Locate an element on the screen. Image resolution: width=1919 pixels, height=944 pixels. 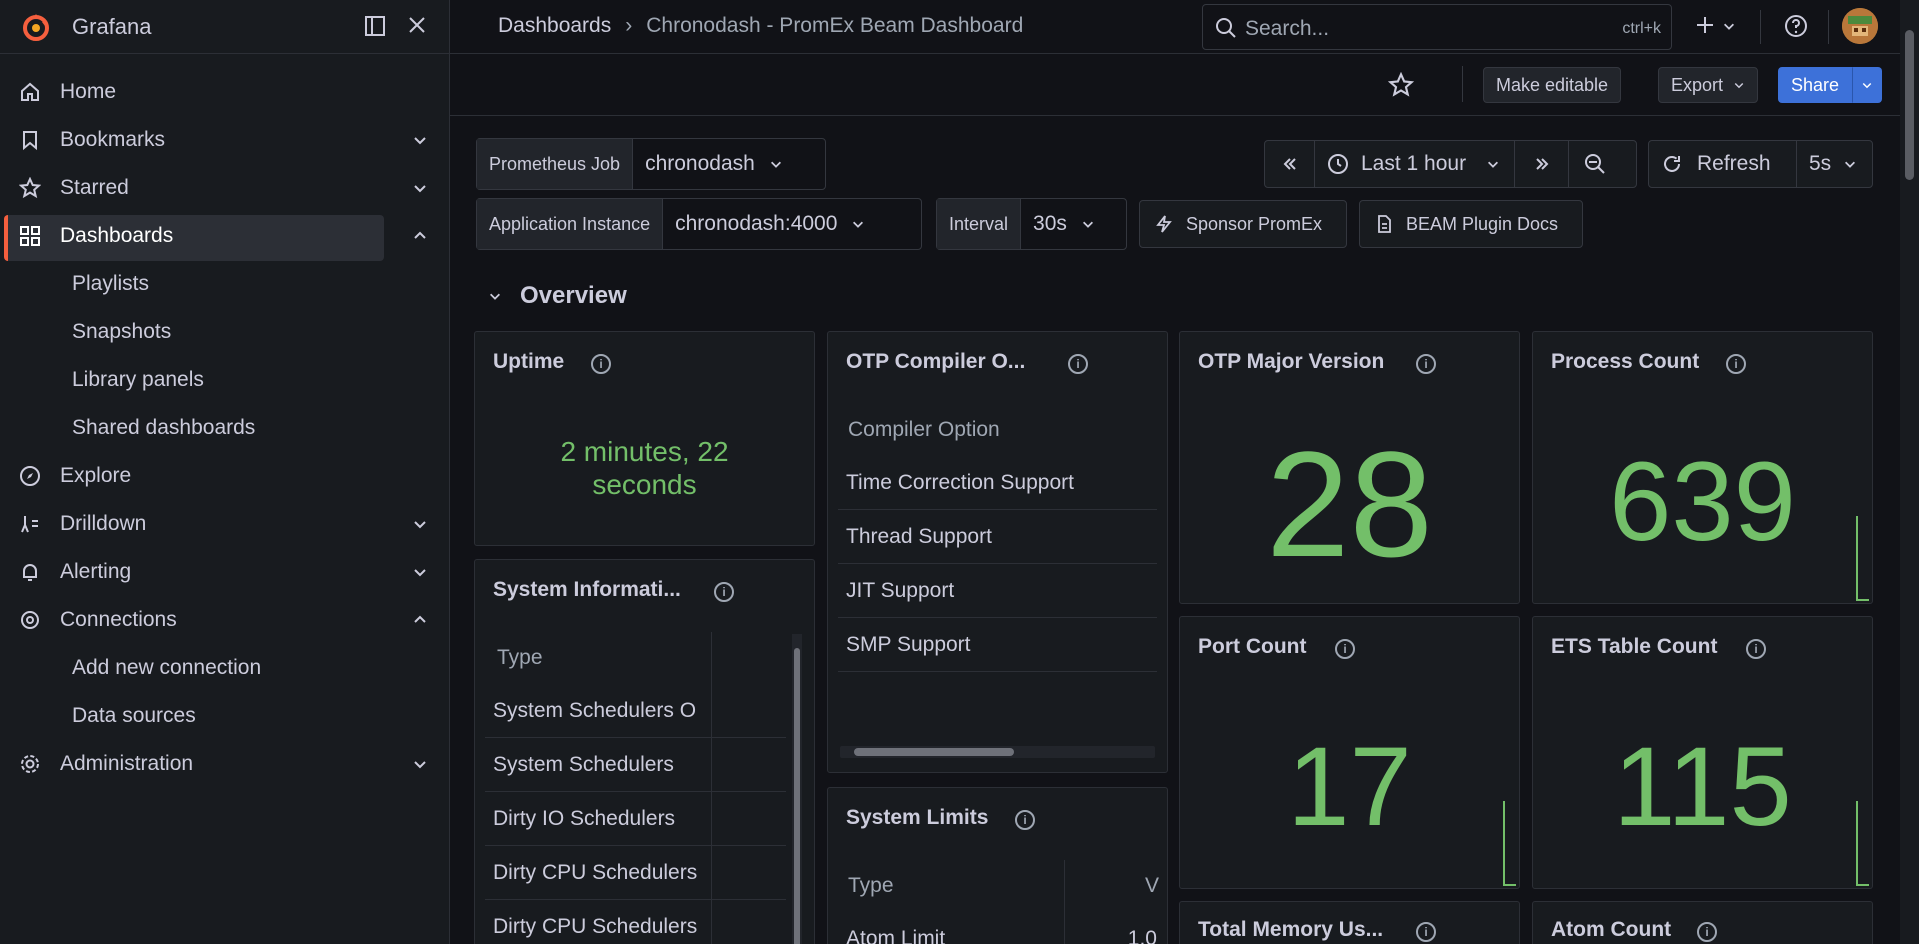
var-label: Application Instance is located at coordinates (570, 224).